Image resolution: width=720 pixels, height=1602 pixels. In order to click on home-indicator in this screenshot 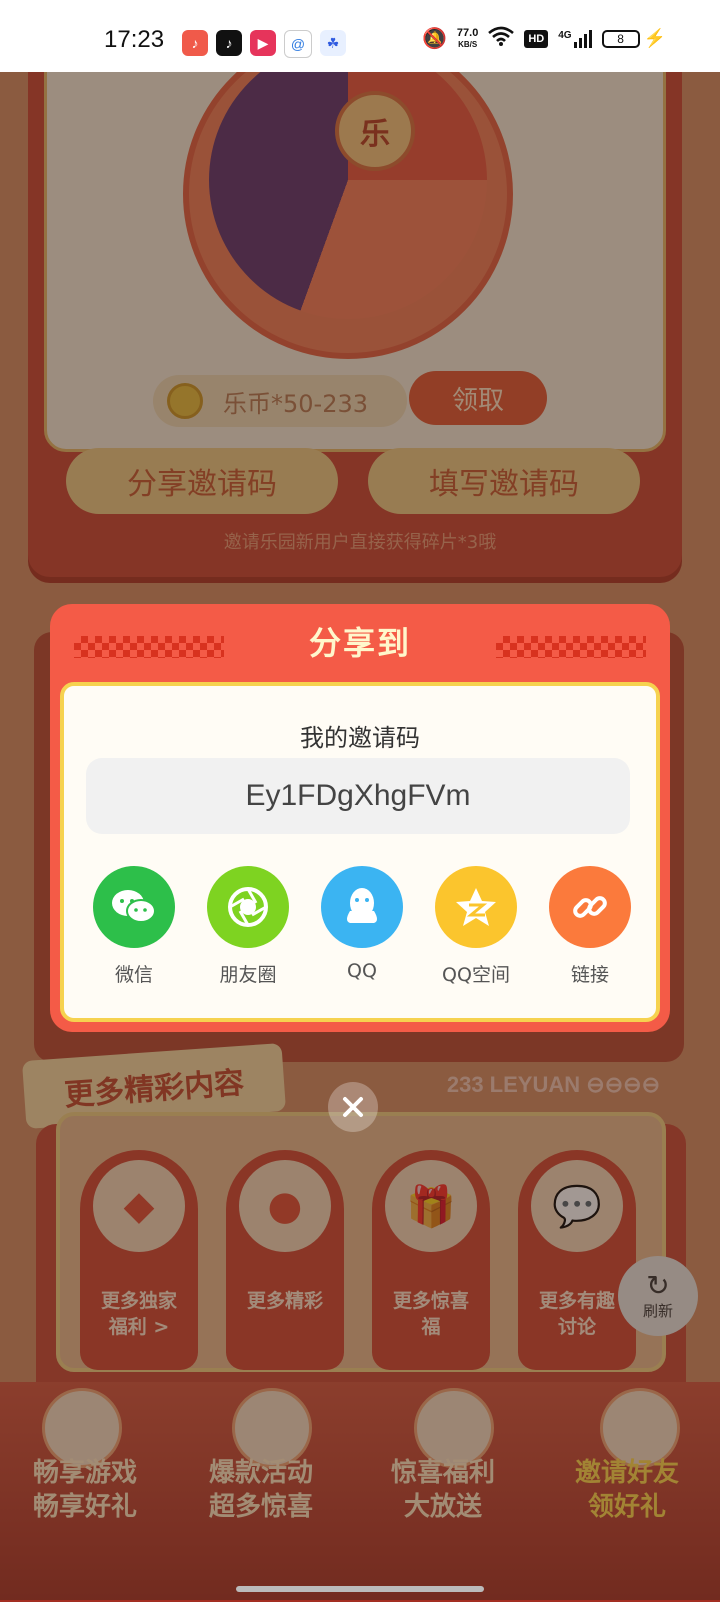, I will do `click(360, 1589)`.